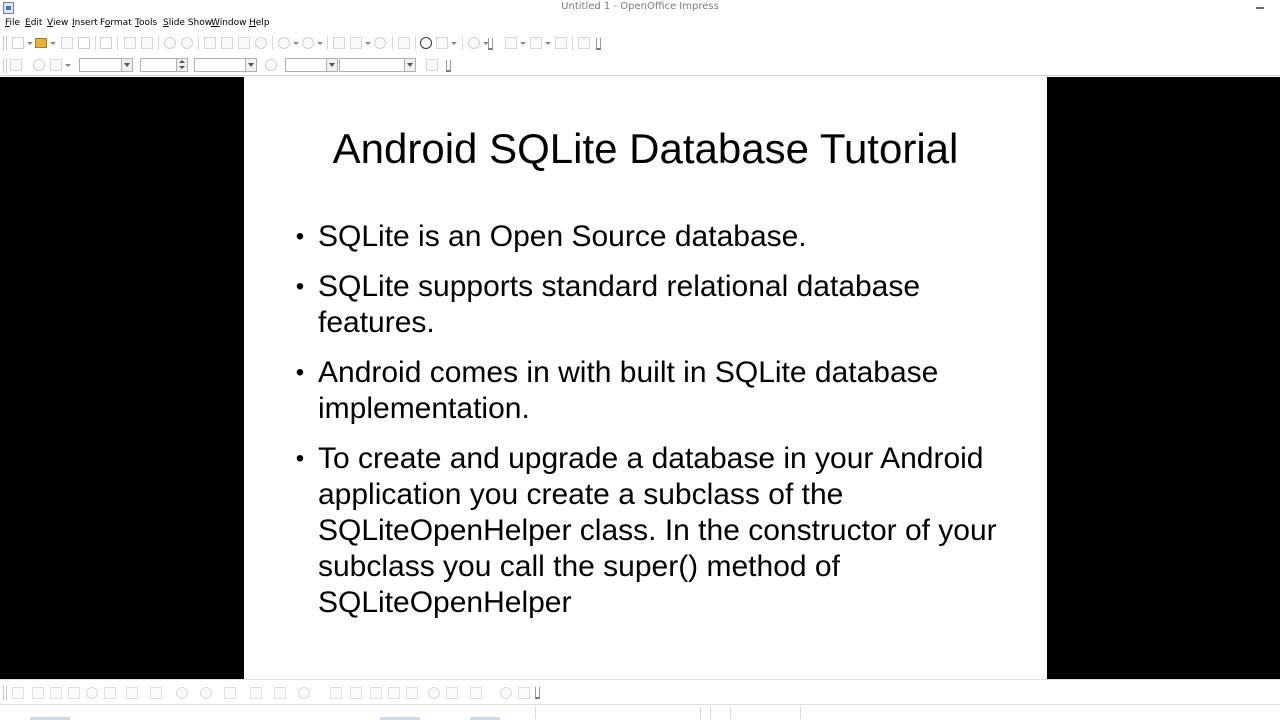  Describe the element at coordinates (156, 693) in the screenshot. I see `connector-icon` at that location.